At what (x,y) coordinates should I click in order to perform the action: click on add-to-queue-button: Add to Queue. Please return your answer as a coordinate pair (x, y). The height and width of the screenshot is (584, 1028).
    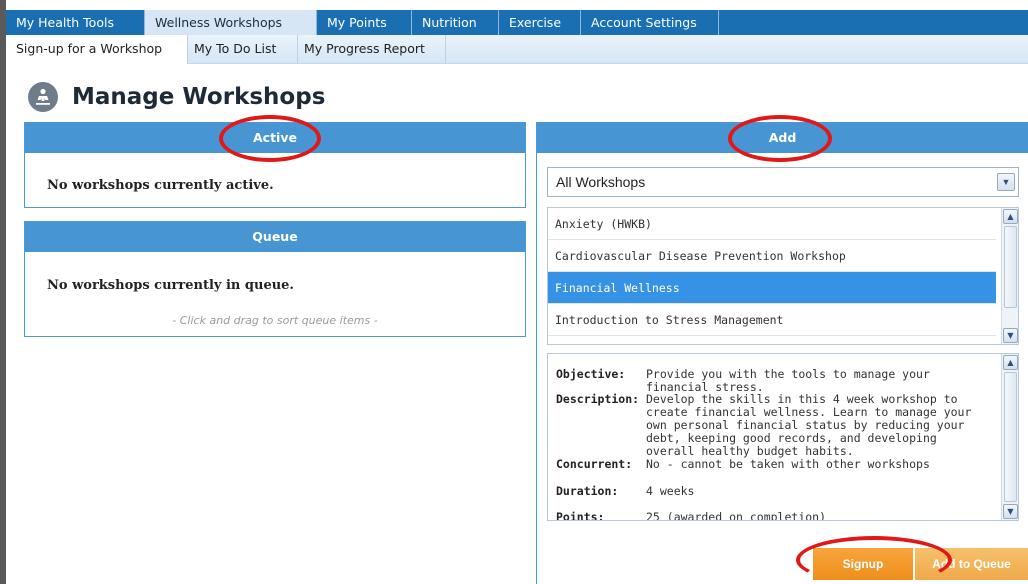
    Looking at the image, I should click on (971, 564).